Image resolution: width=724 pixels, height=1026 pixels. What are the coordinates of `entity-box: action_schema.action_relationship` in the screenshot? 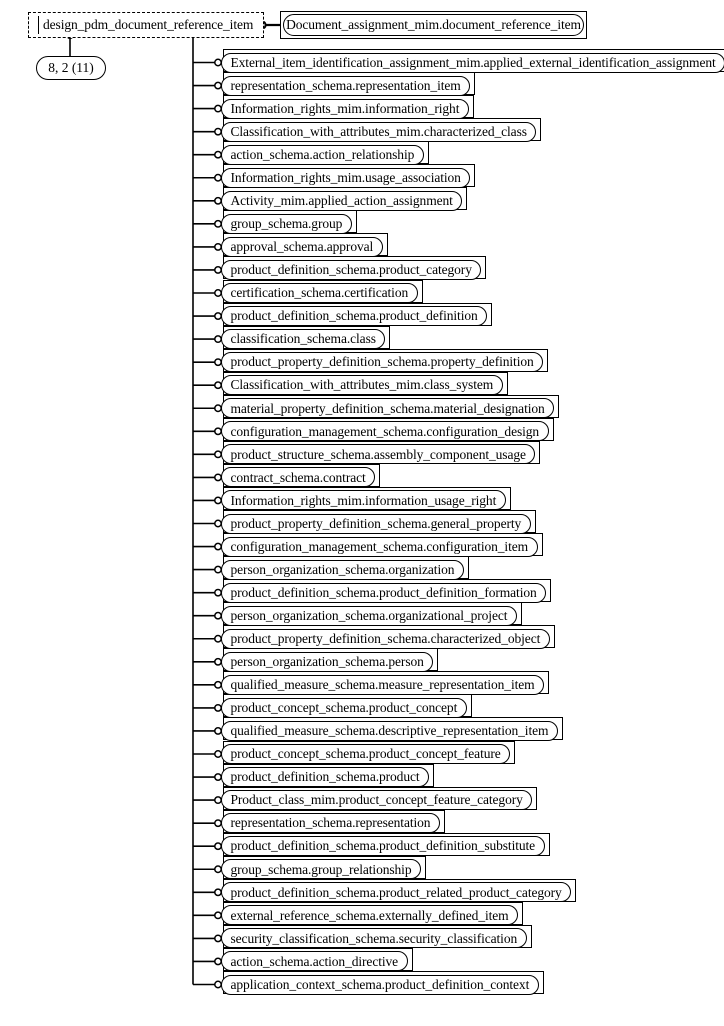 It's located at (322, 154).